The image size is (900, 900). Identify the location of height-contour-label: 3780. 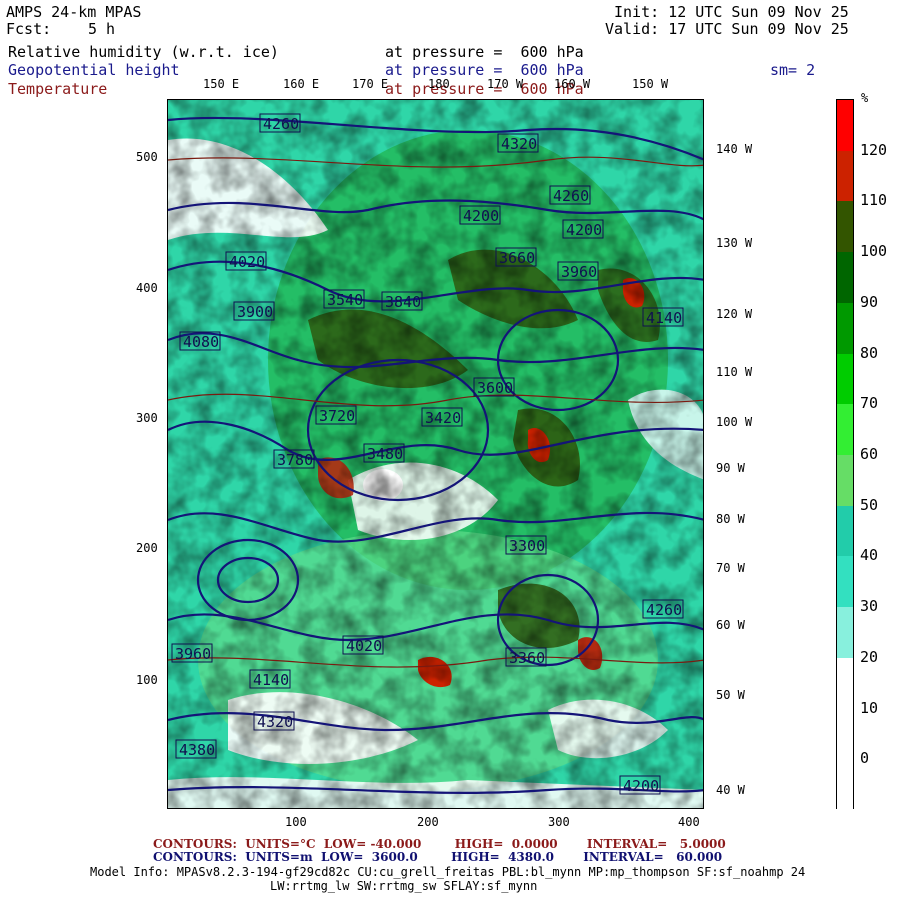
(294, 459).